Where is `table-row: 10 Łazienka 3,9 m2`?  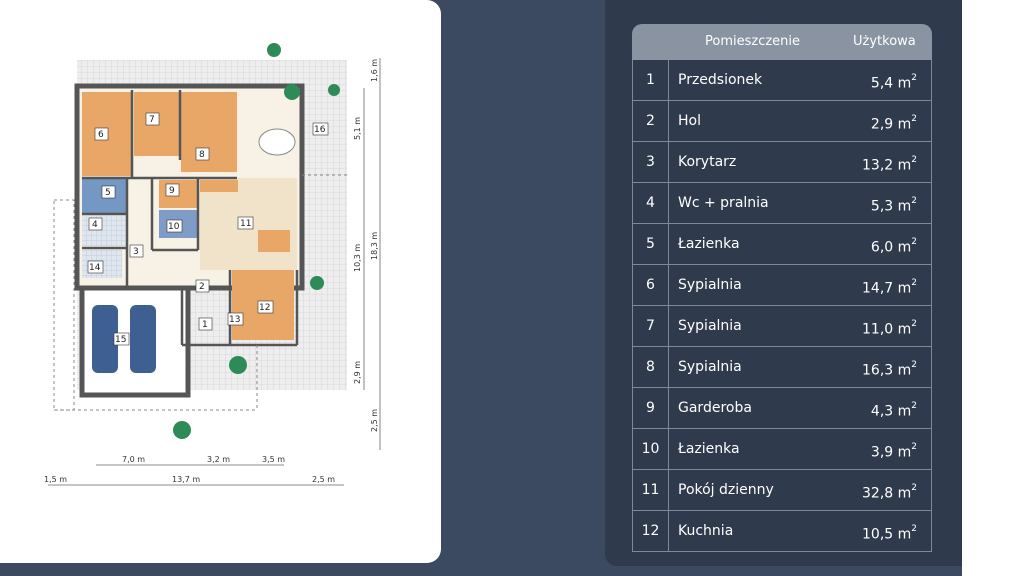 table-row: 10 Łazienka 3,9 m2 is located at coordinates (782, 449).